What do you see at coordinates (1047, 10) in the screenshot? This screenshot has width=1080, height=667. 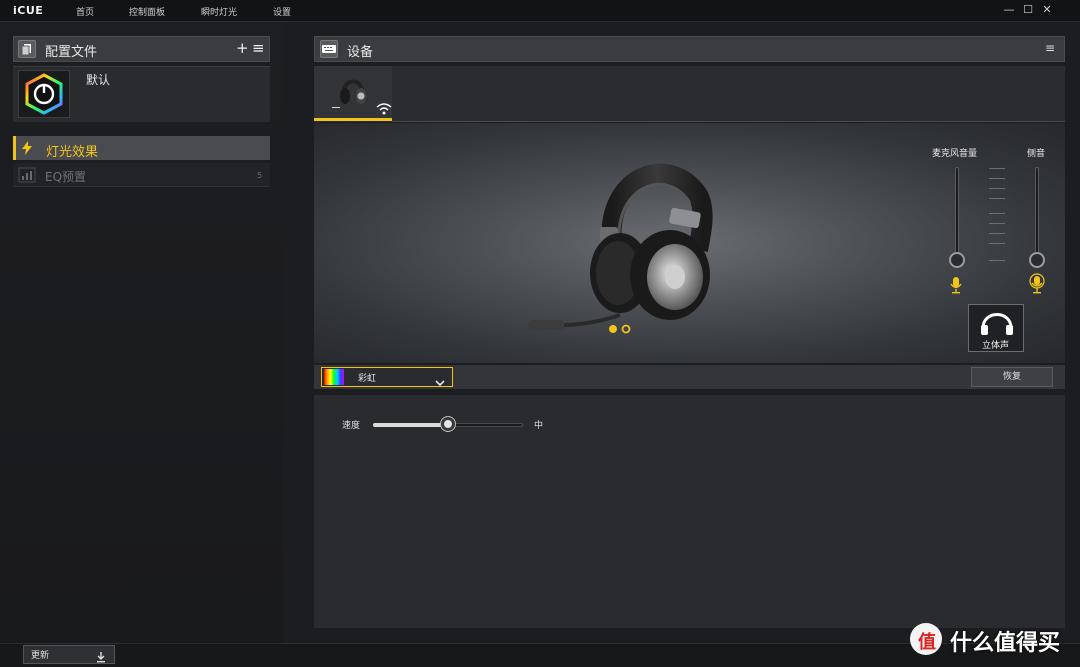 I see `close-button: ✕` at bounding box center [1047, 10].